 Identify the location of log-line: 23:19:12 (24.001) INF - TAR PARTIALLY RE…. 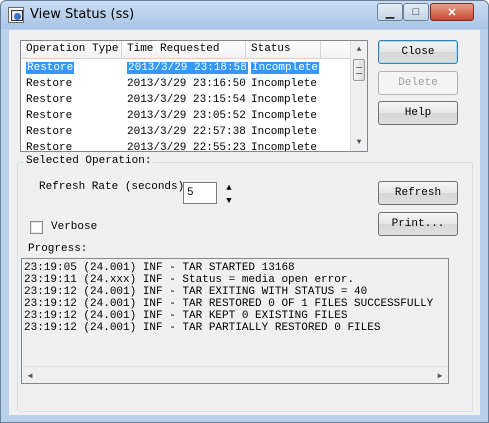
(202, 328).